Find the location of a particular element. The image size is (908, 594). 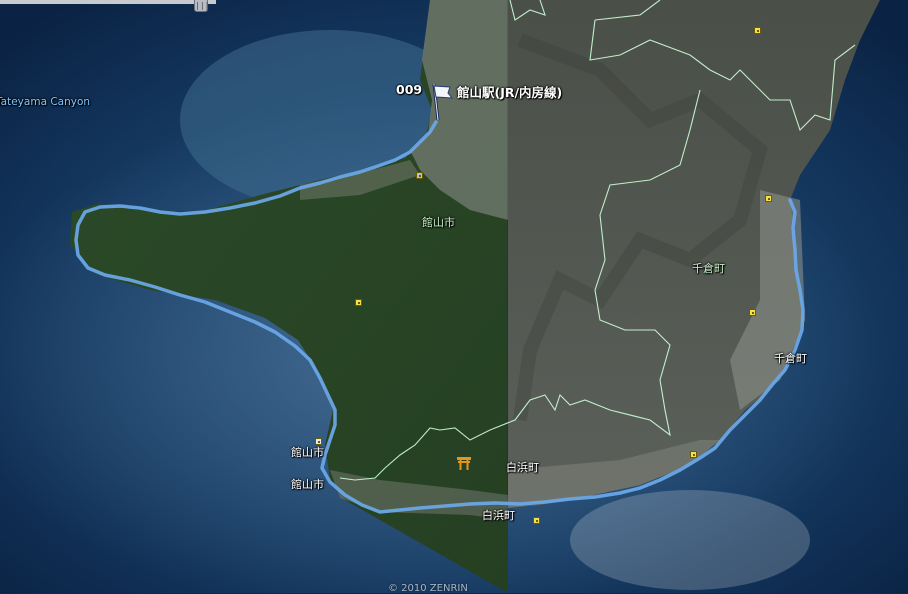

place-label-chikura-coast: 千倉町 is located at coordinates (790, 358).